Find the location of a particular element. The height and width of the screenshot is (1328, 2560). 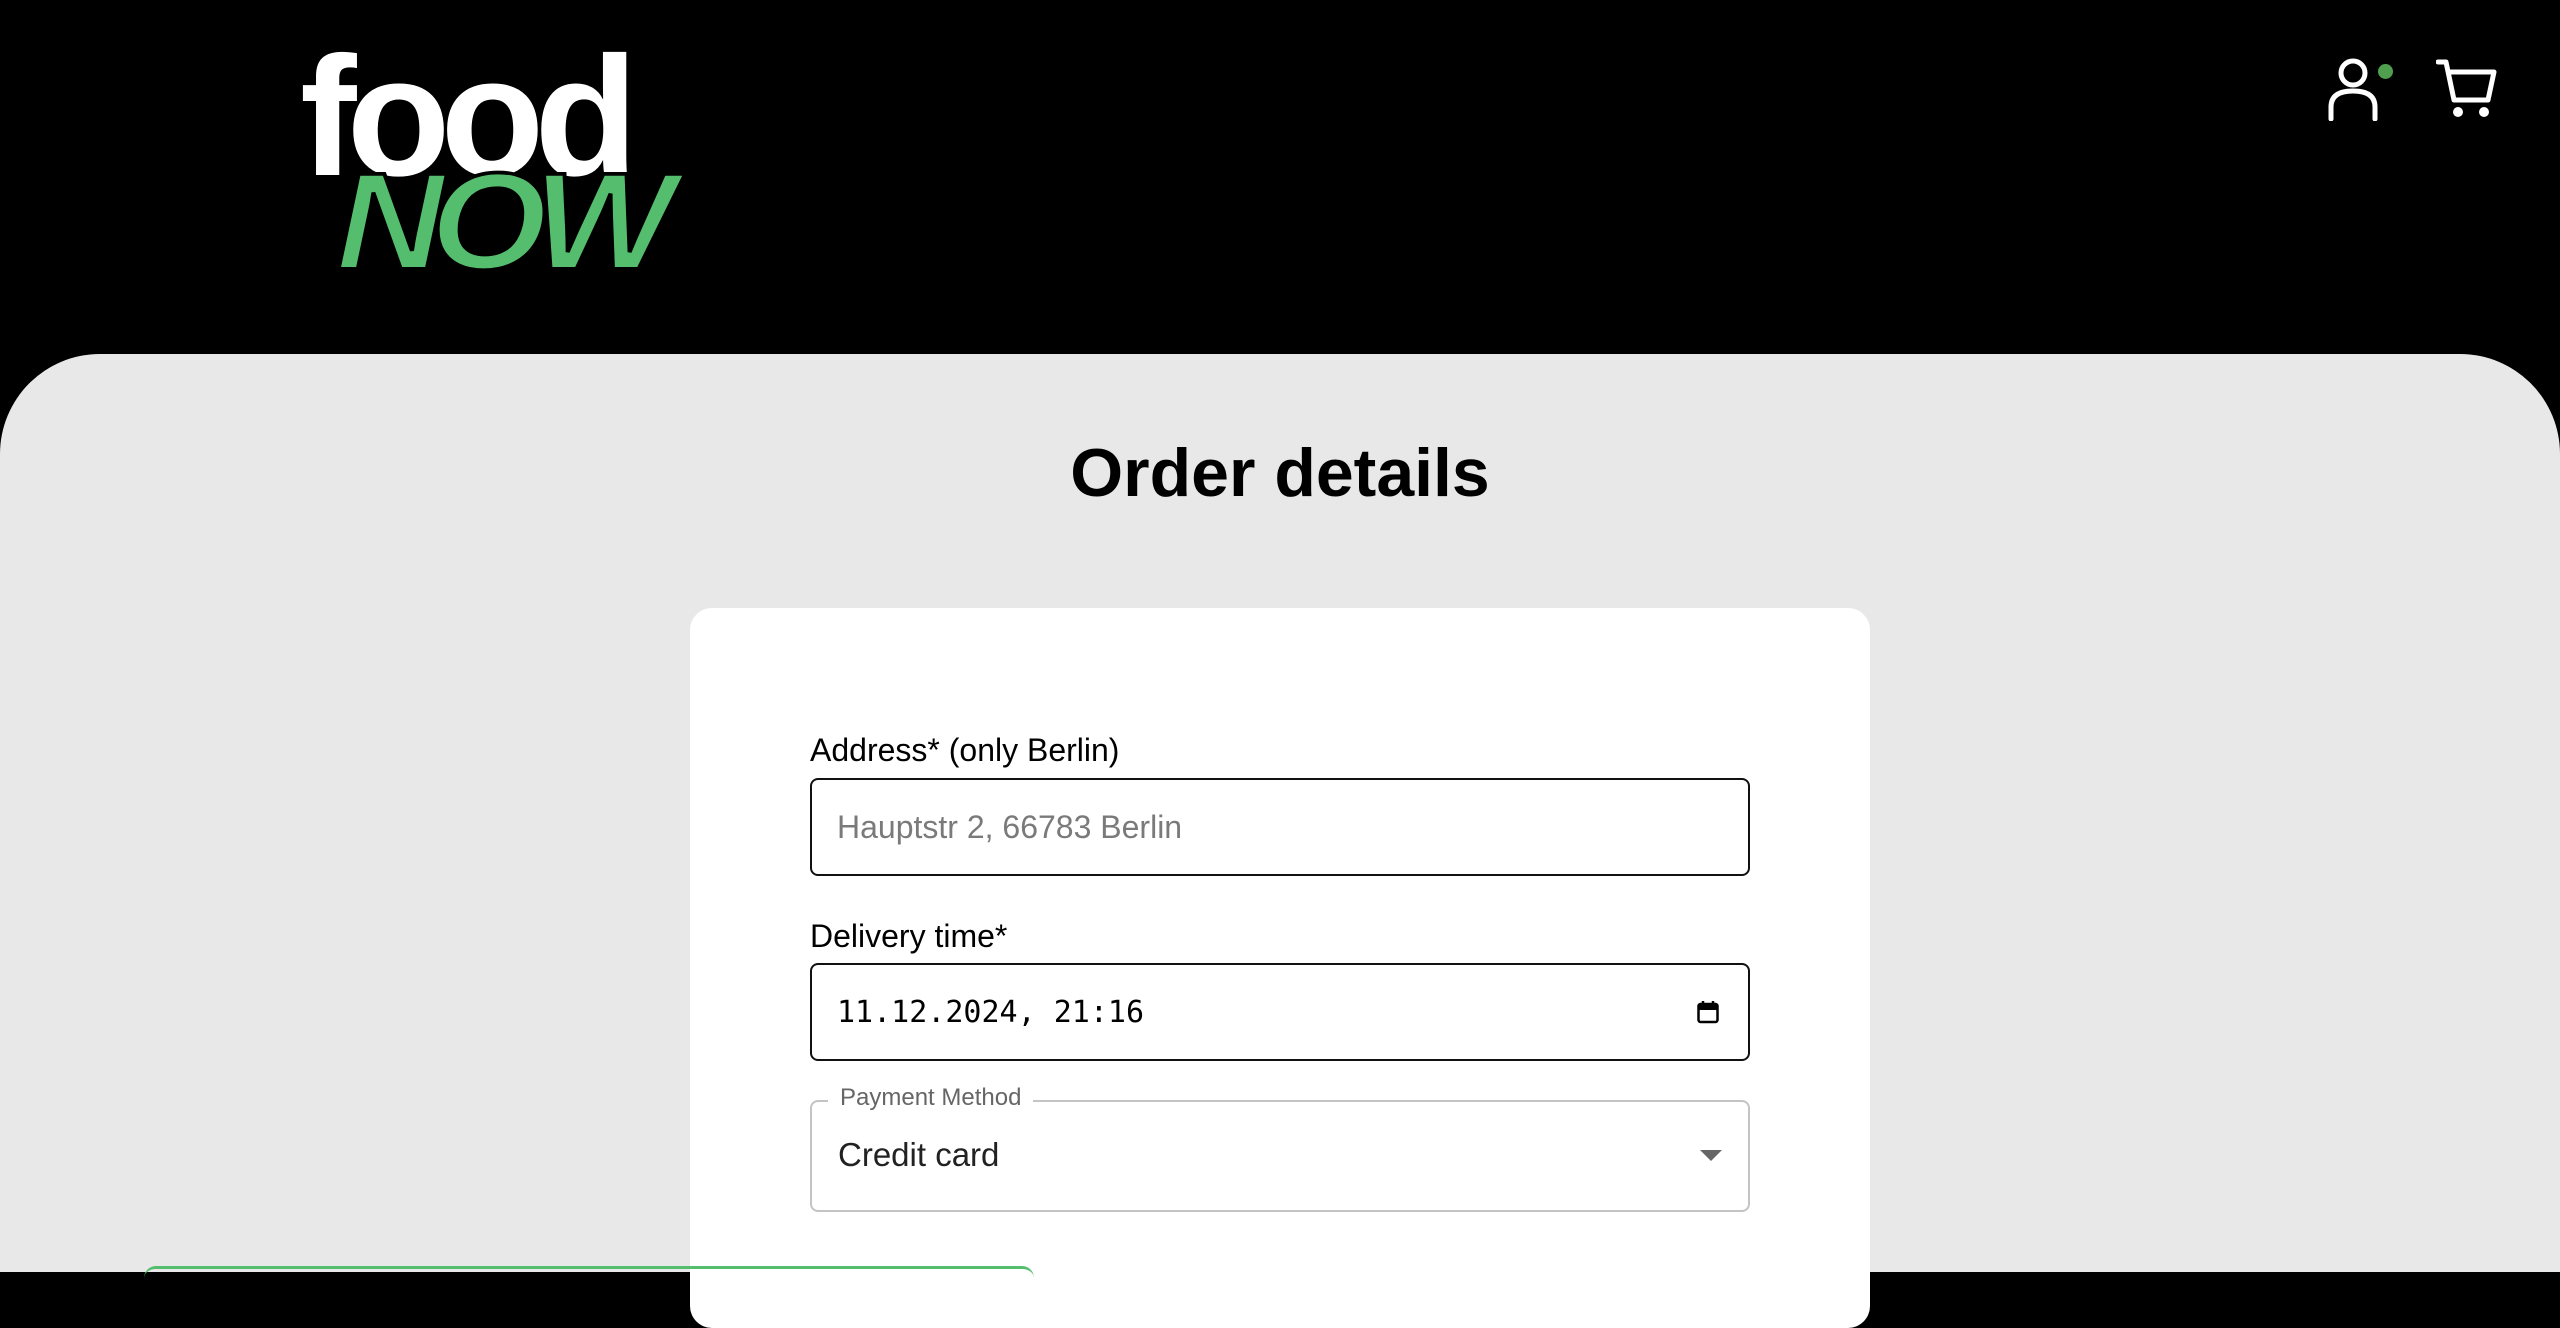

user-account-button is located at coordinates (2353, 89).